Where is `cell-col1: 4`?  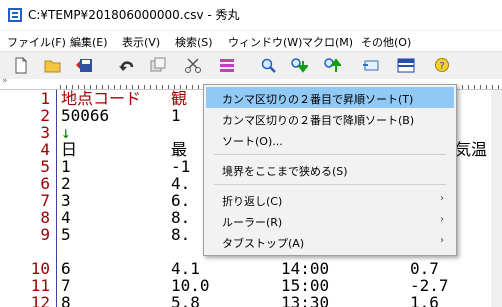 cell-col1: 4 is located at coordinates (66, 217).